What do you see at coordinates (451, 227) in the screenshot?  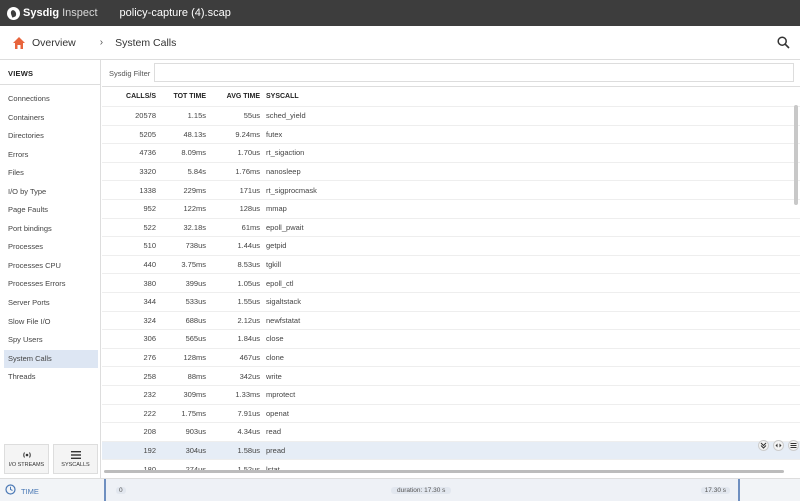 I see `table-row: 522 32.18s 61ms epoll_pwait` at bounding box center [451, 227].